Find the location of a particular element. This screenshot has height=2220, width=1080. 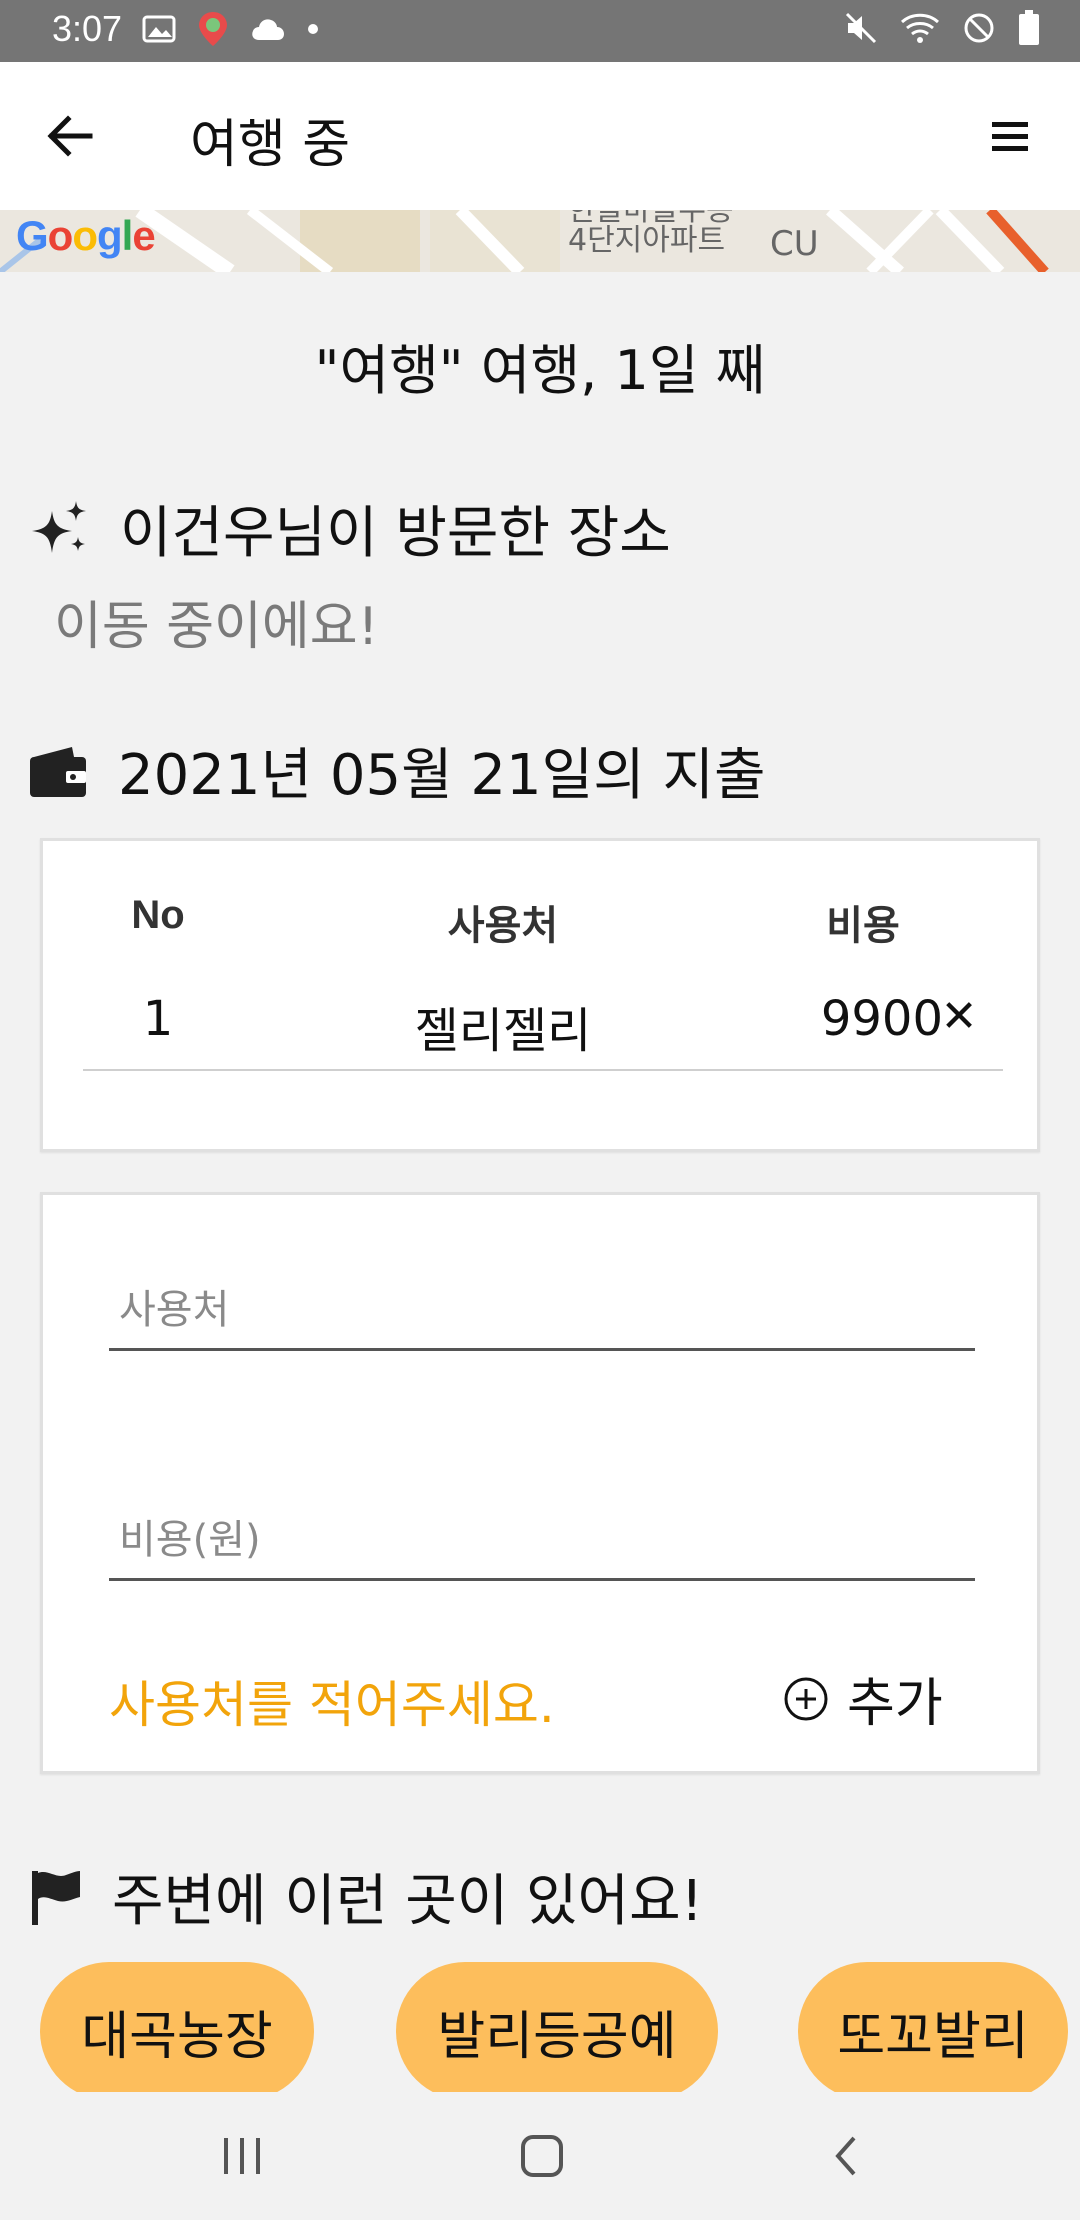

delete-row-icon: ✕ is located at coordinates (959, 1016).